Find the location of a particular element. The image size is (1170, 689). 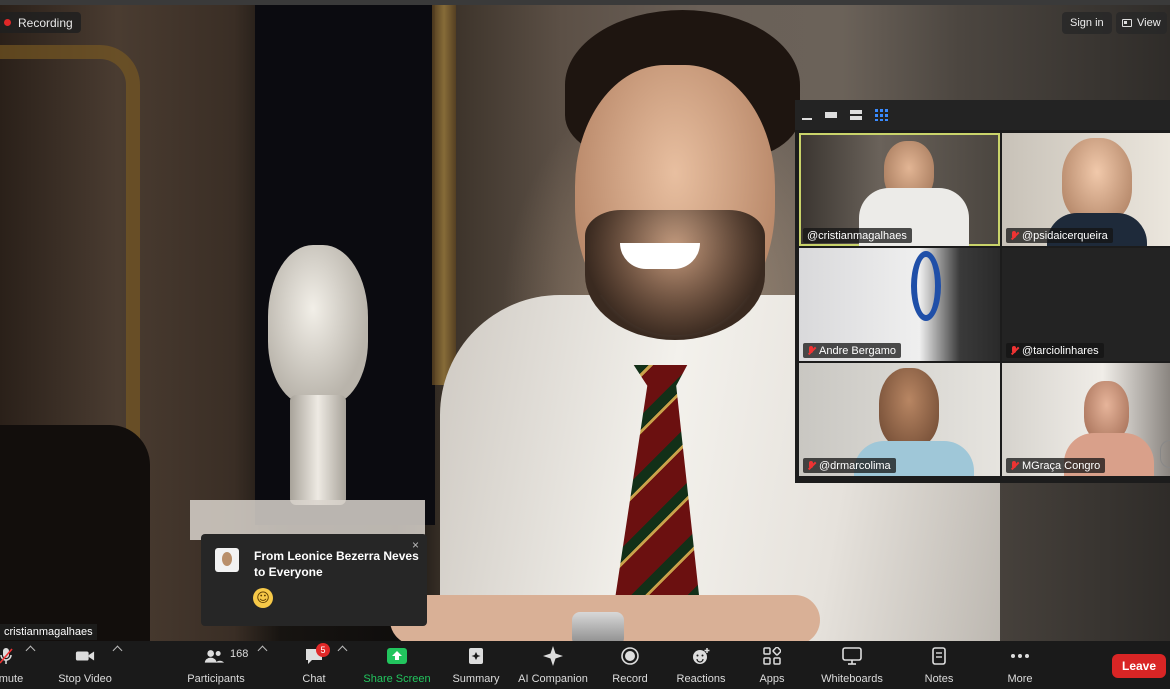

apps-grid-icon is located at coordinates (772, 656).